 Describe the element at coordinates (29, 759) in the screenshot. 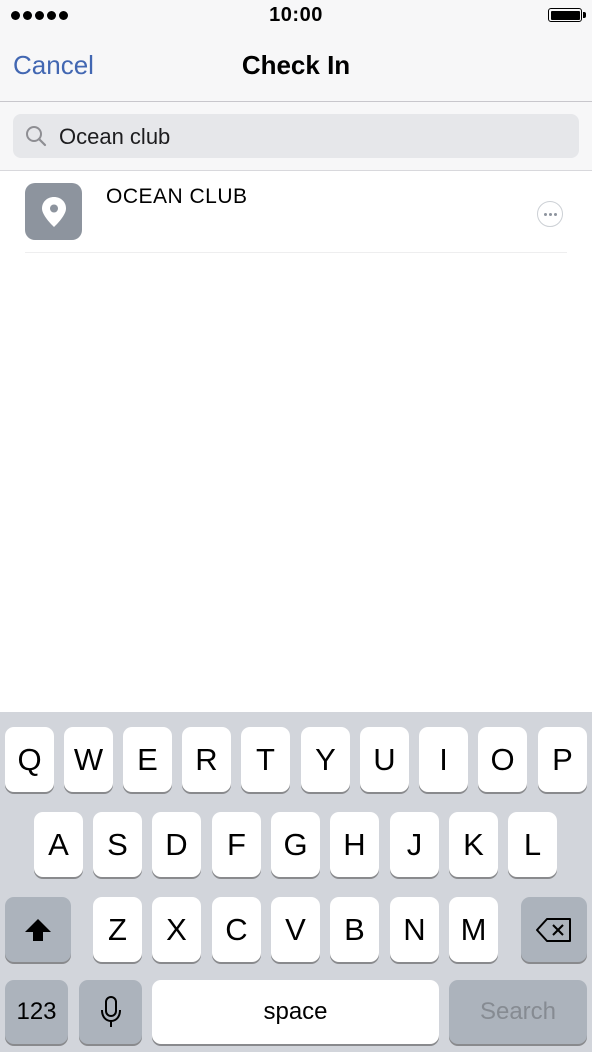

I see `key-q: Q` at that location.